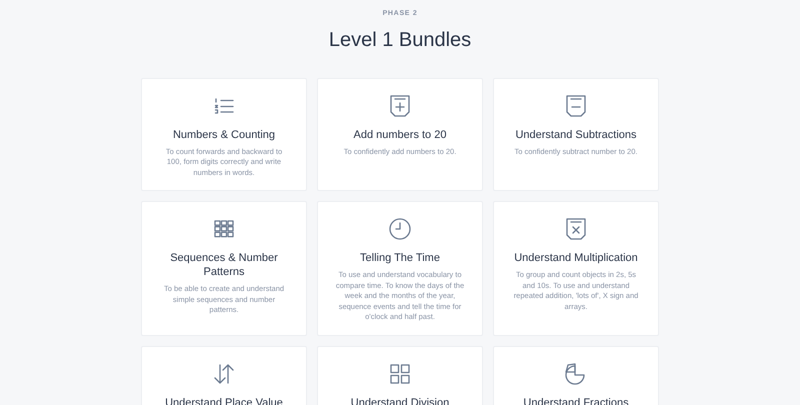 Image resolution: width=800 pixels, height=405 pixels. Describe the element at coordinates (400, 374) in the screenshot. I see `four-squares-icon` at that location.